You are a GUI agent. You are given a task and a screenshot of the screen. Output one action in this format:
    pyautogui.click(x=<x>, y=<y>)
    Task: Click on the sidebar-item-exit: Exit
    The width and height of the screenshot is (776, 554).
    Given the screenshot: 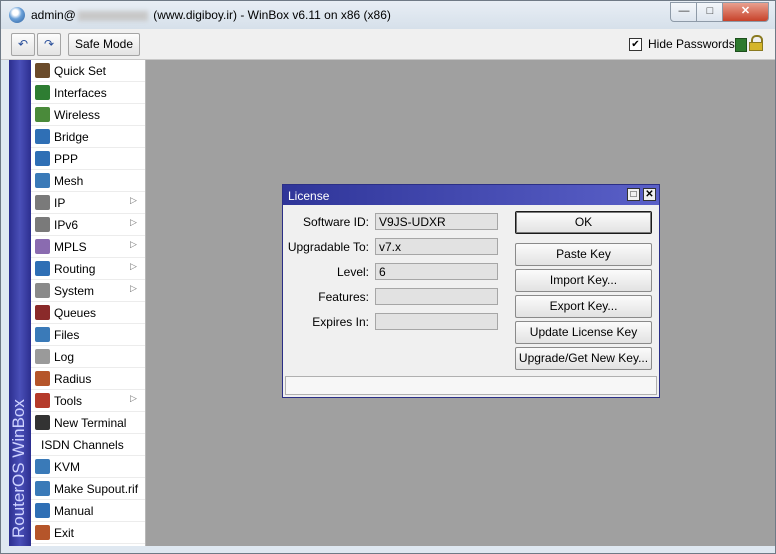 What is the action you would take?
    pyautogui.click(x=88, y=533)
    